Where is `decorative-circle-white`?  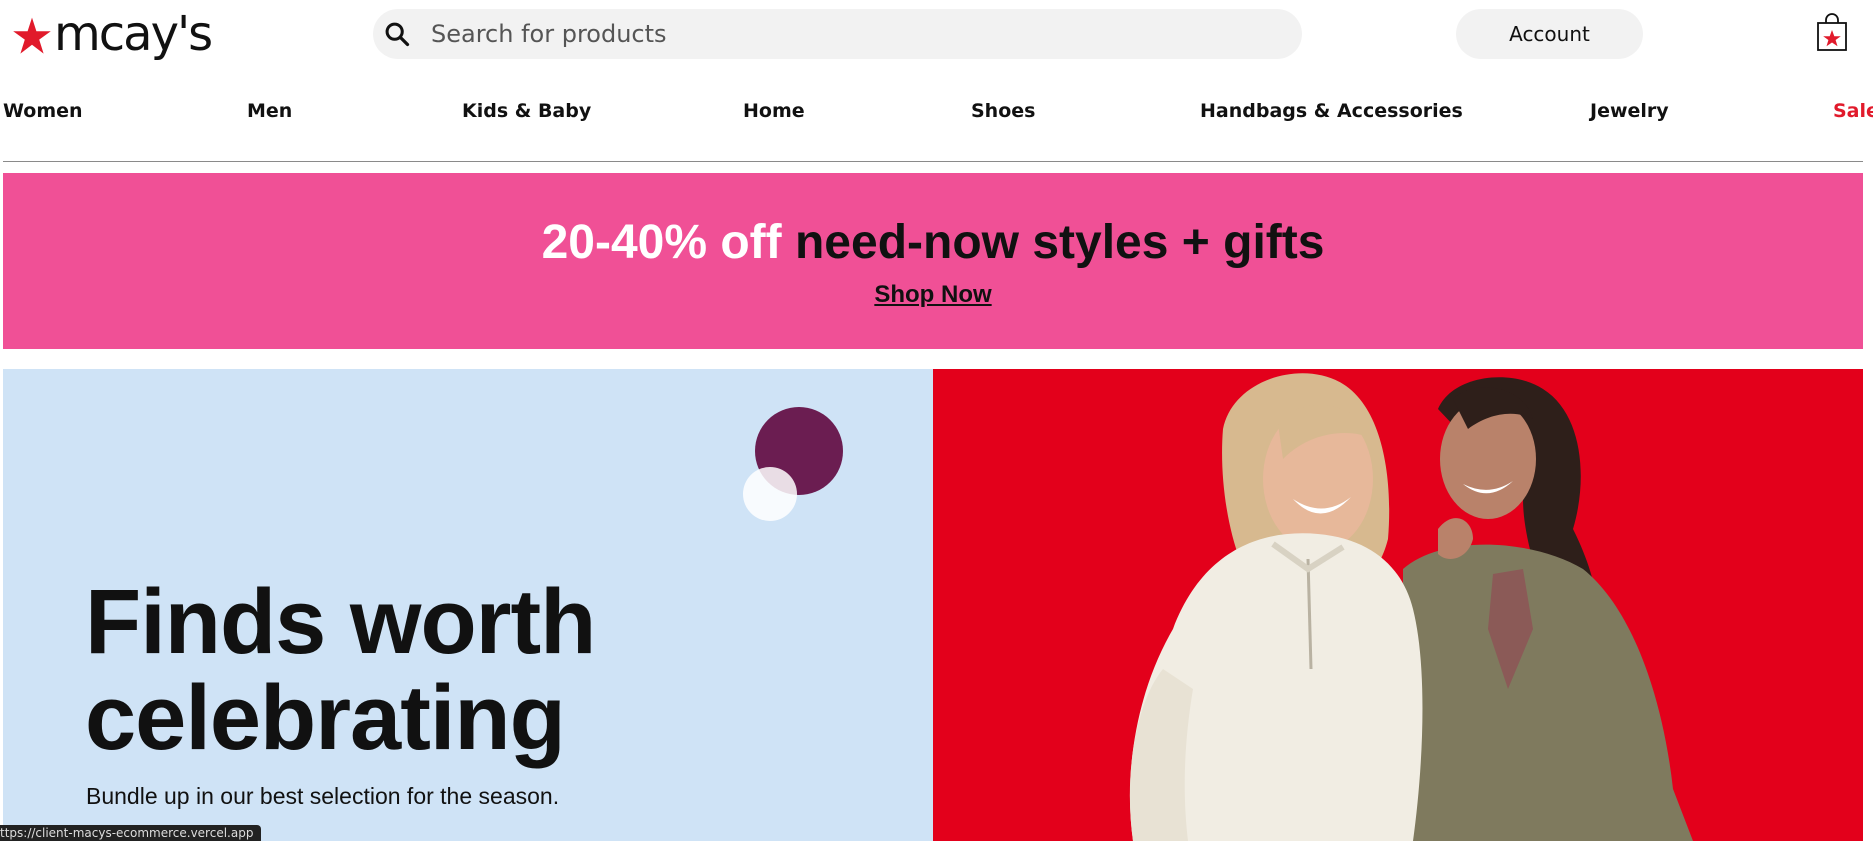 decorative-circle-white is located at coordinates (770, 494).